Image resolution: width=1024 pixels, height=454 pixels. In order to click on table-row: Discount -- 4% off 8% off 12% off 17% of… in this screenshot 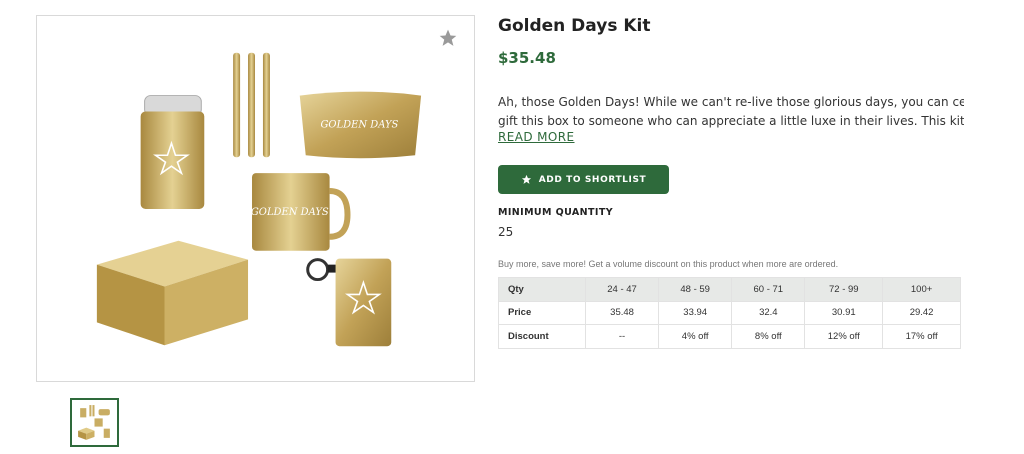, I will do `click(729, 336)`.